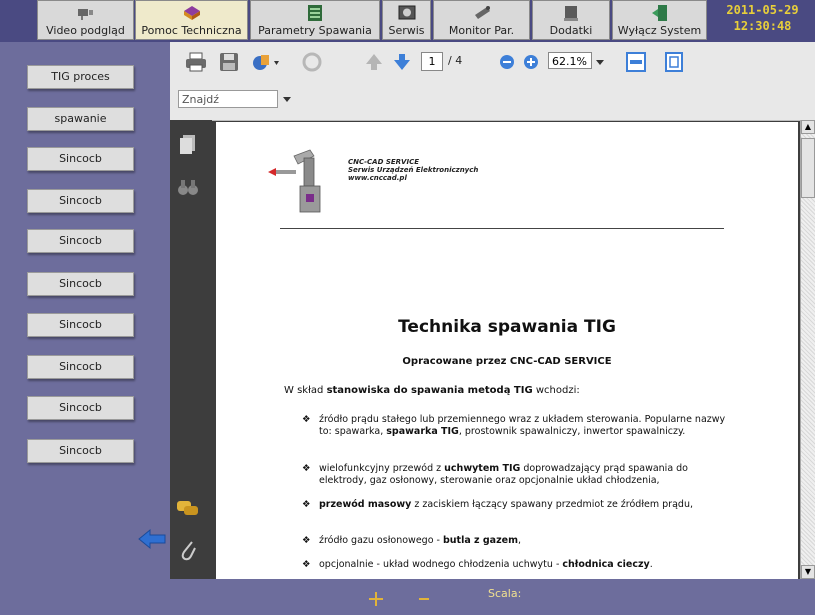 The width and height of the screenshot is (815, 615). I want to click on comments-icon, so click(188, 509).